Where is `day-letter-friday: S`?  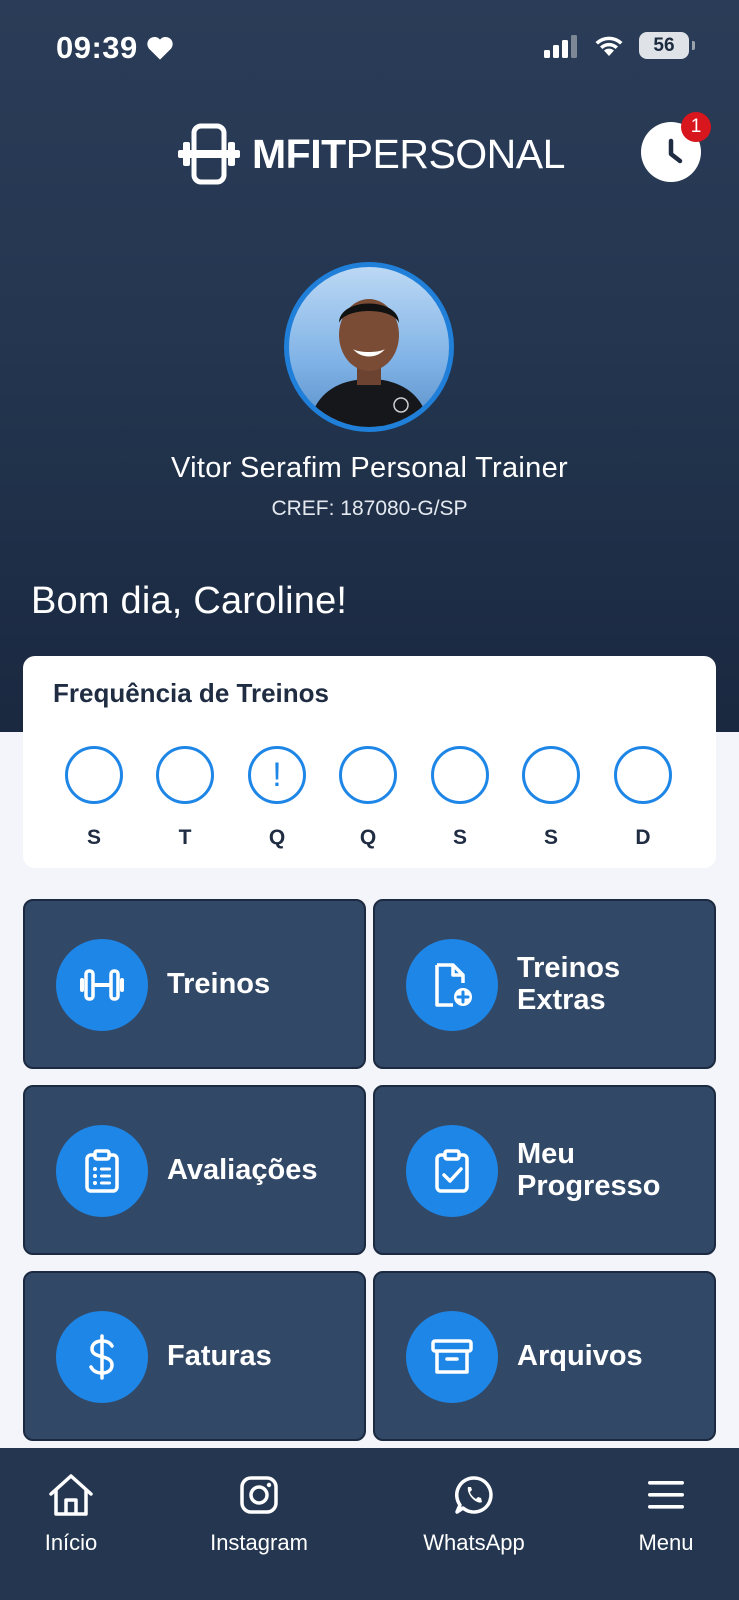
day-letter-friday: S is located at coordinates (459, 837).